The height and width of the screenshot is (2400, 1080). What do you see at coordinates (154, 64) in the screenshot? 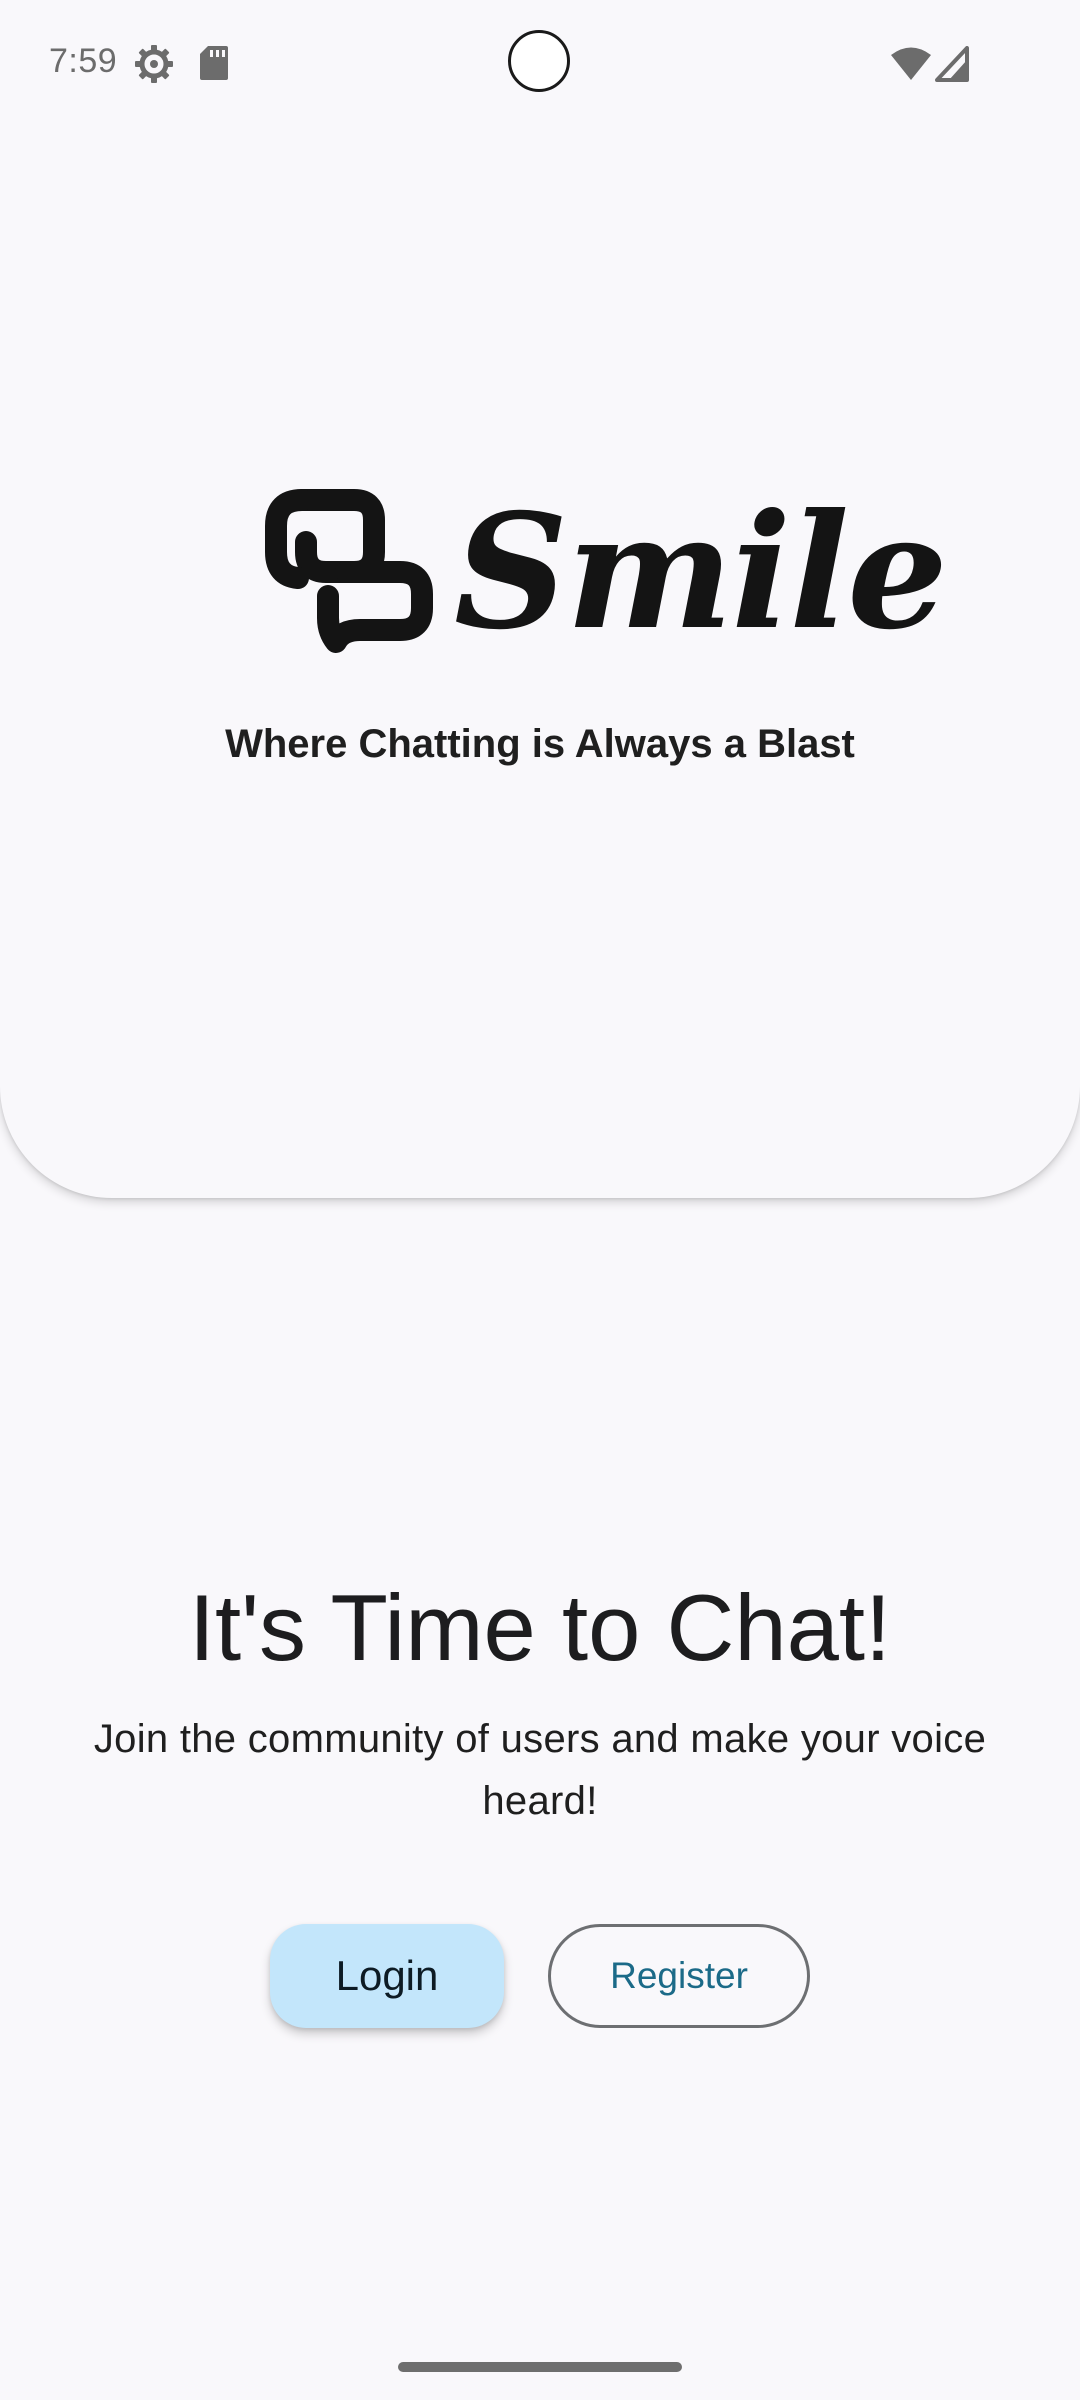
I see `gear-icon` at bounding box center [154, 64].